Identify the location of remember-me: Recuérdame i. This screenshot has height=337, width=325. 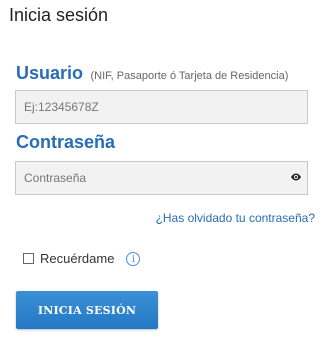
(82, 258).